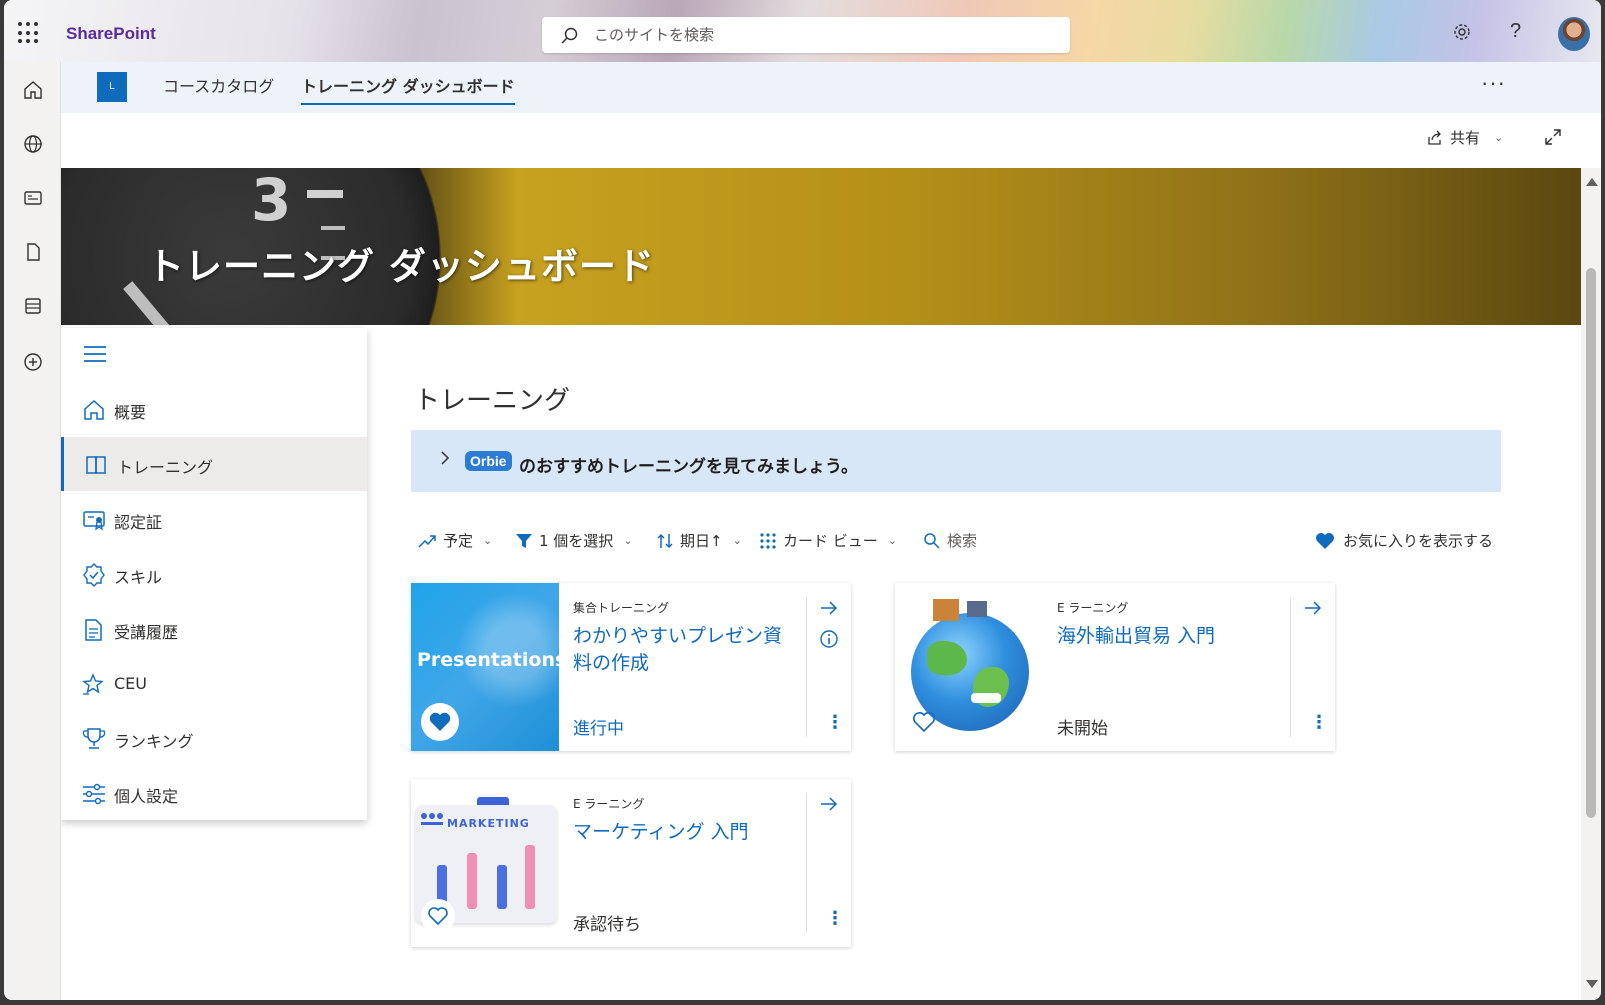 The image size is (1605, 1005). I want to click on training-status: 進行中, so click(598, 729).